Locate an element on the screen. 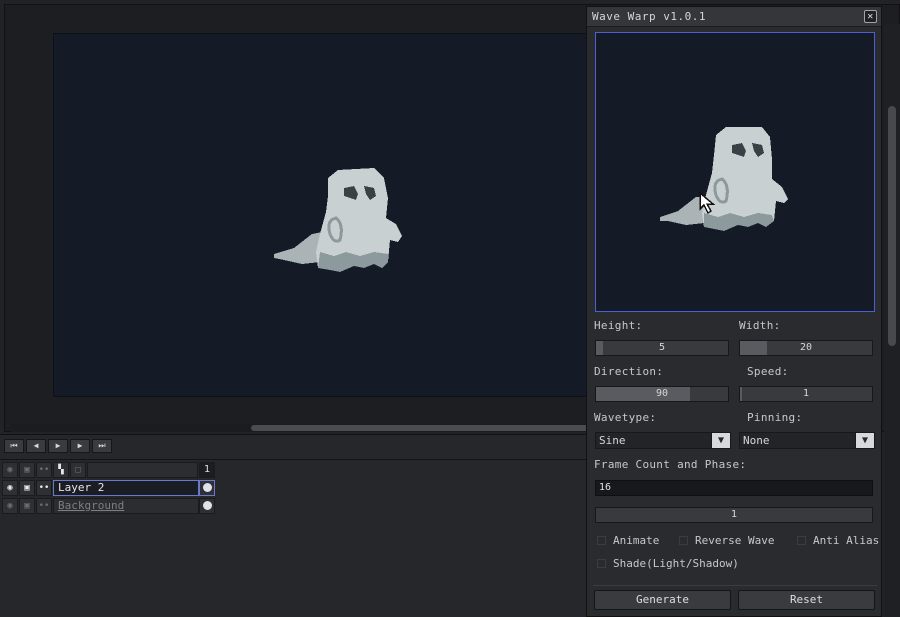 This screenshot has height=617, width=900. pinning-value: None is located at coordinates (756, 440).